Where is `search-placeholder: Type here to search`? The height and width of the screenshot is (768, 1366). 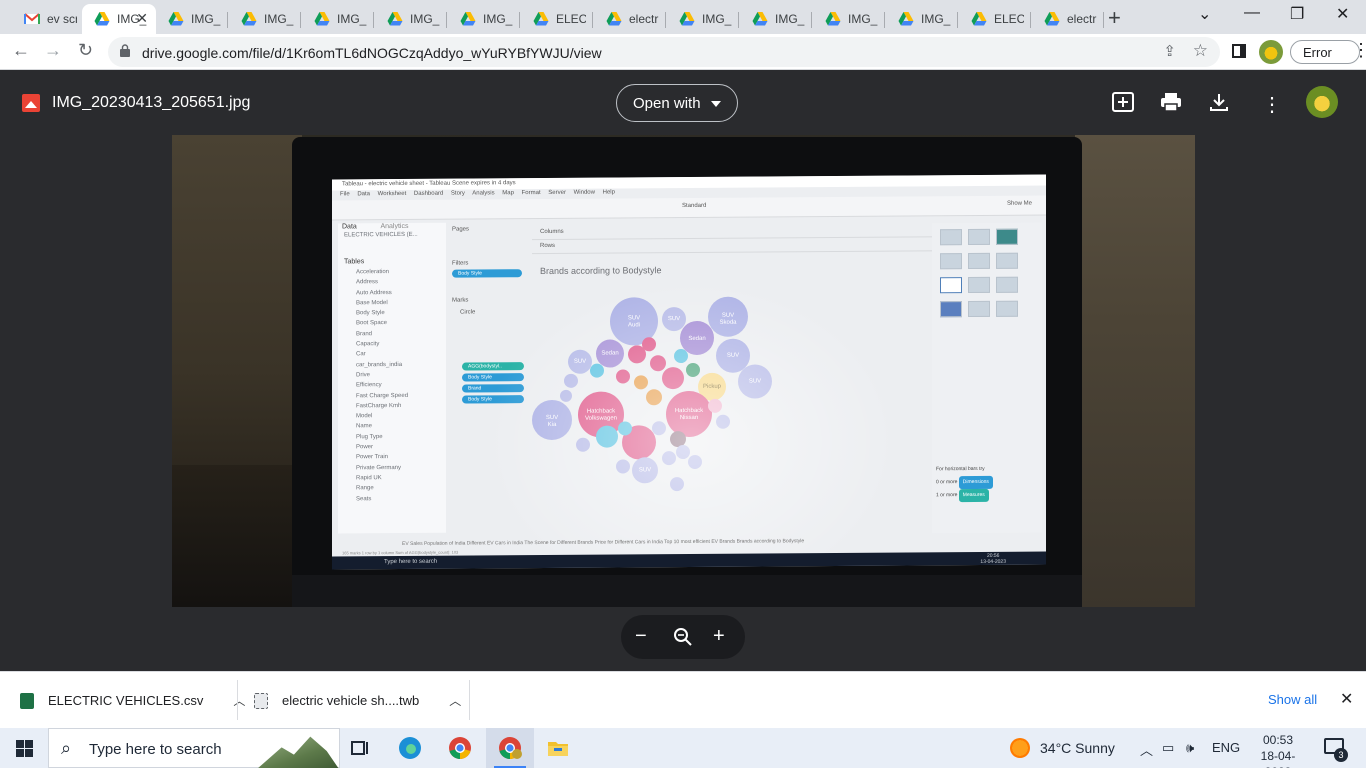
search-placeholder: Type here to search is located at coordinates (155, 749).